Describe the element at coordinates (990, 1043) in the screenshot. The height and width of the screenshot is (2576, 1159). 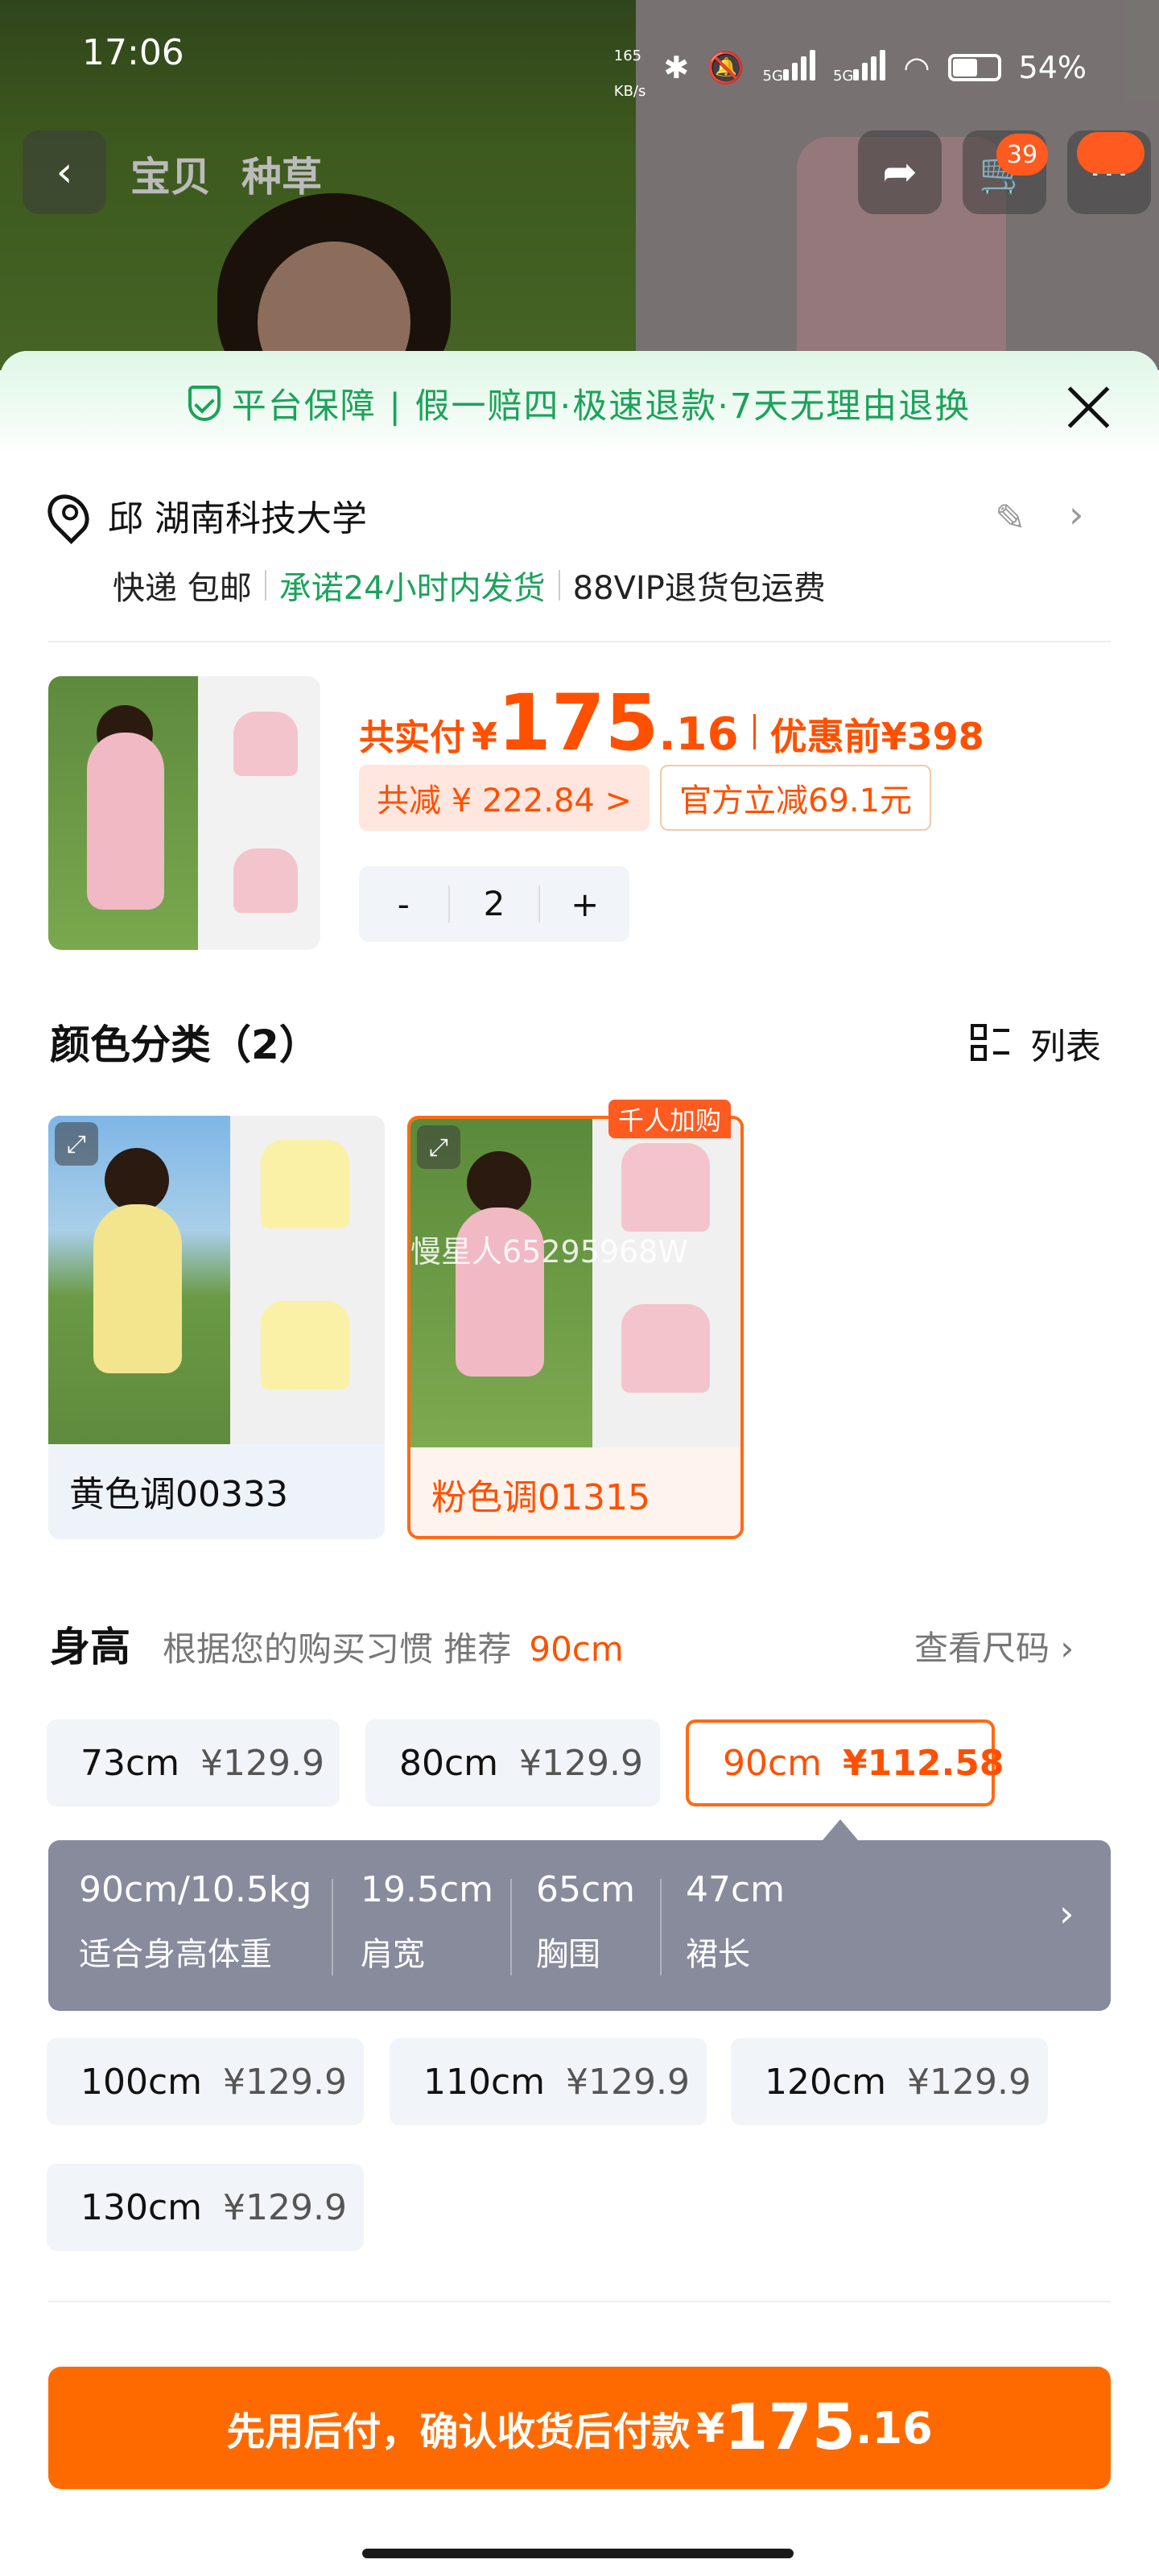
I see `list-view-icon` at that location.